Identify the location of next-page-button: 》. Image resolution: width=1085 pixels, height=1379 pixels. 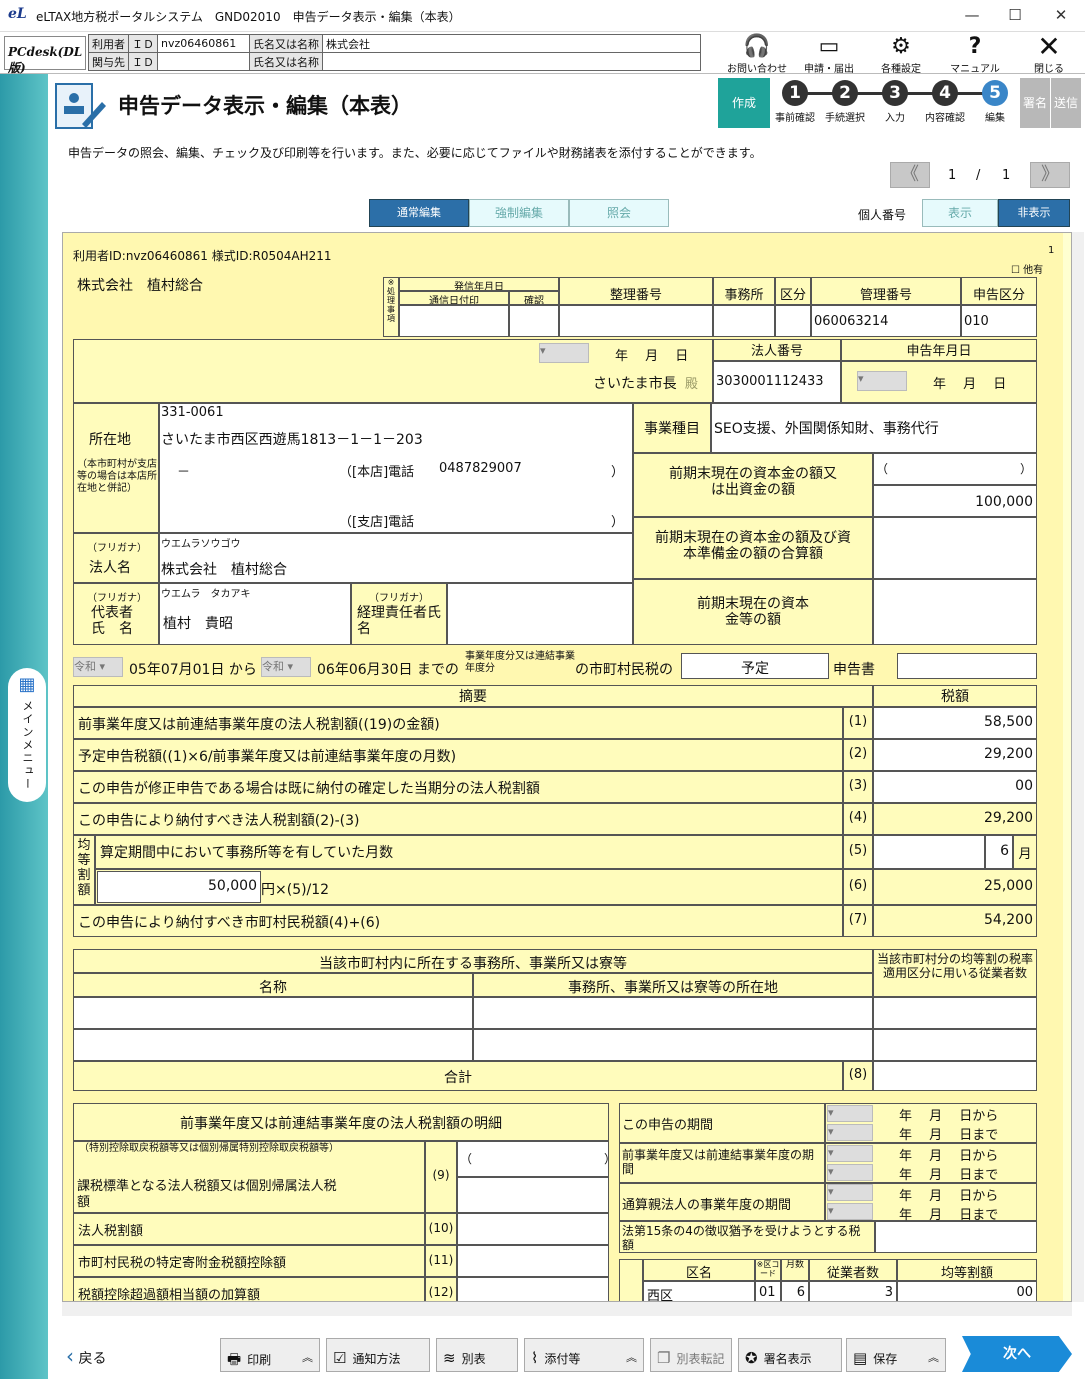
(1050, 175).